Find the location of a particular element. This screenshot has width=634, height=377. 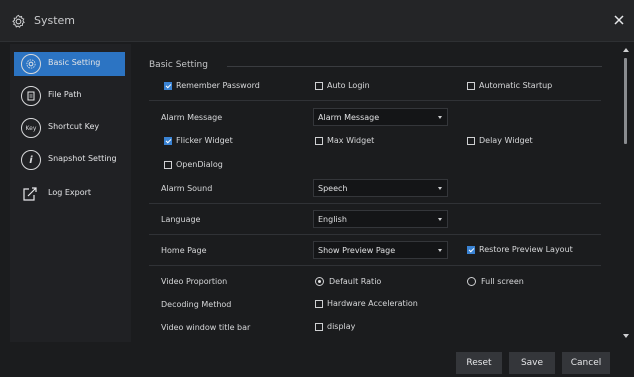

export-icon is located at coordinates (31, 194).